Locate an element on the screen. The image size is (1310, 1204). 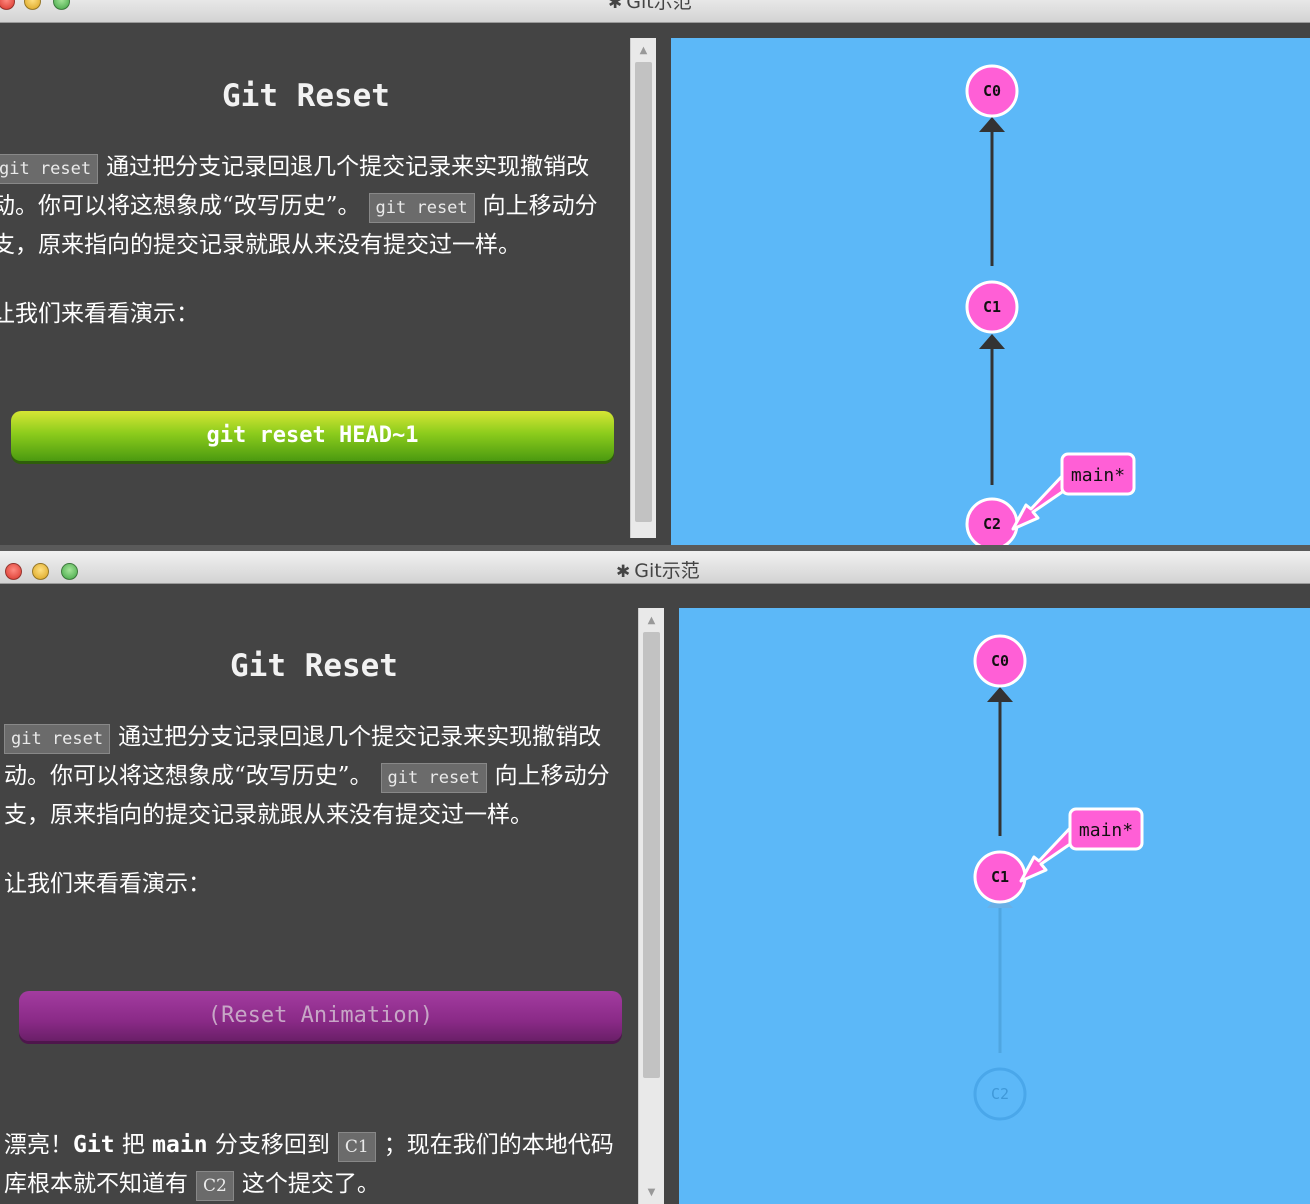
result-text: 分支移回到 is located at coordinates (272, 1145).